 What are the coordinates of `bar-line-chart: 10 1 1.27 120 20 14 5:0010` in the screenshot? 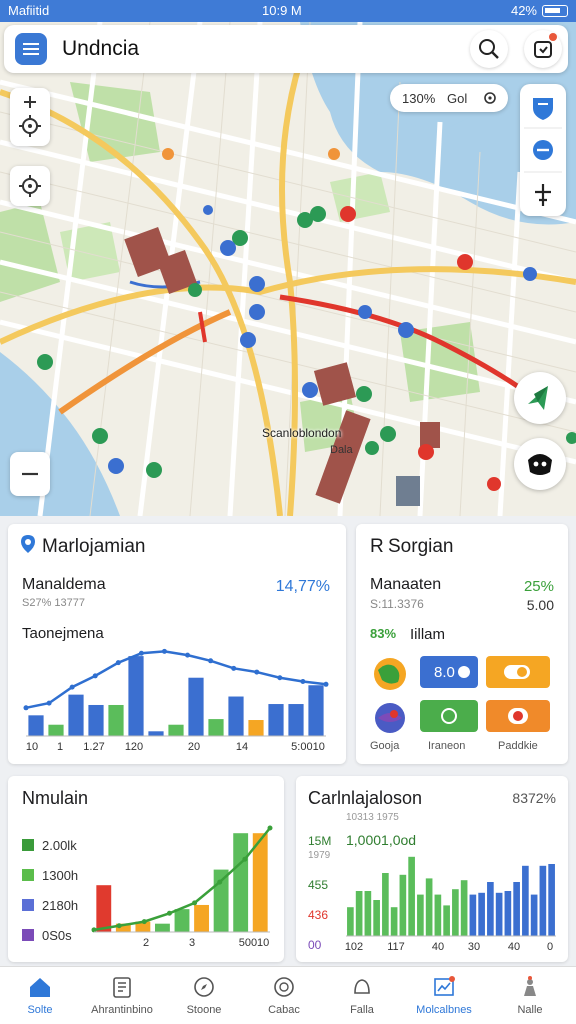 It's located at (176, 700).